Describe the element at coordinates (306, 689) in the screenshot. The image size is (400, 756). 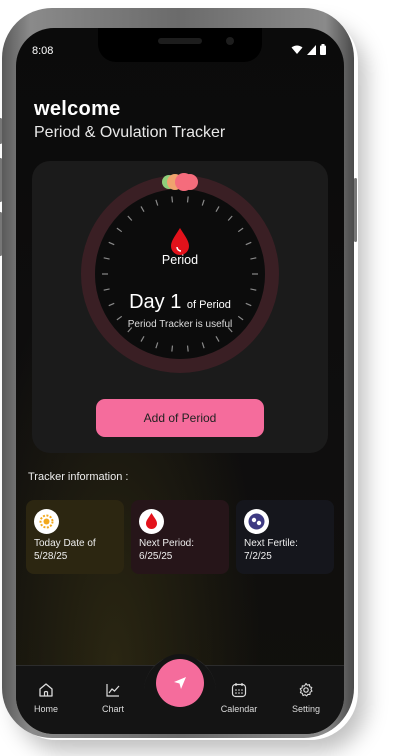
I see `gear-icon` at that location.